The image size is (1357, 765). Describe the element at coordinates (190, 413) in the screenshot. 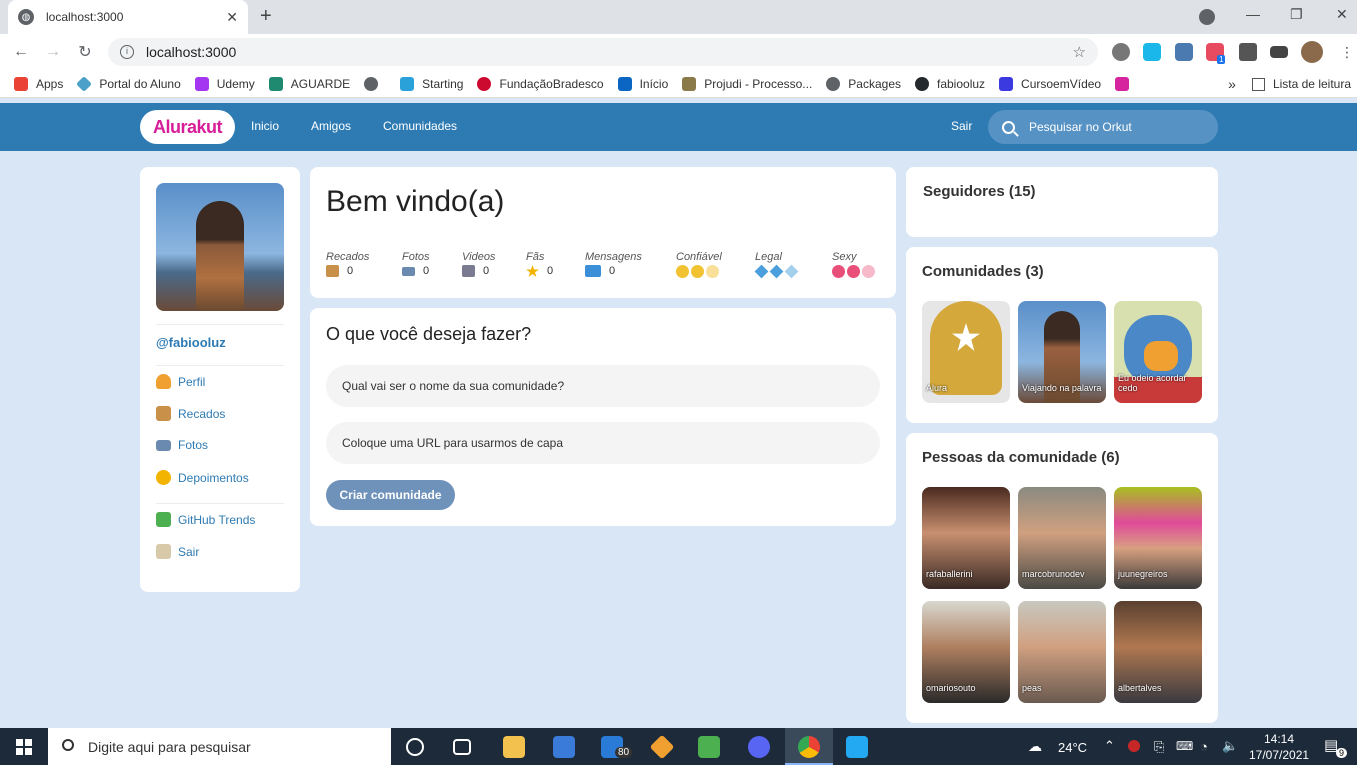

I see `sidebar-item-recados: Recados` at that location.